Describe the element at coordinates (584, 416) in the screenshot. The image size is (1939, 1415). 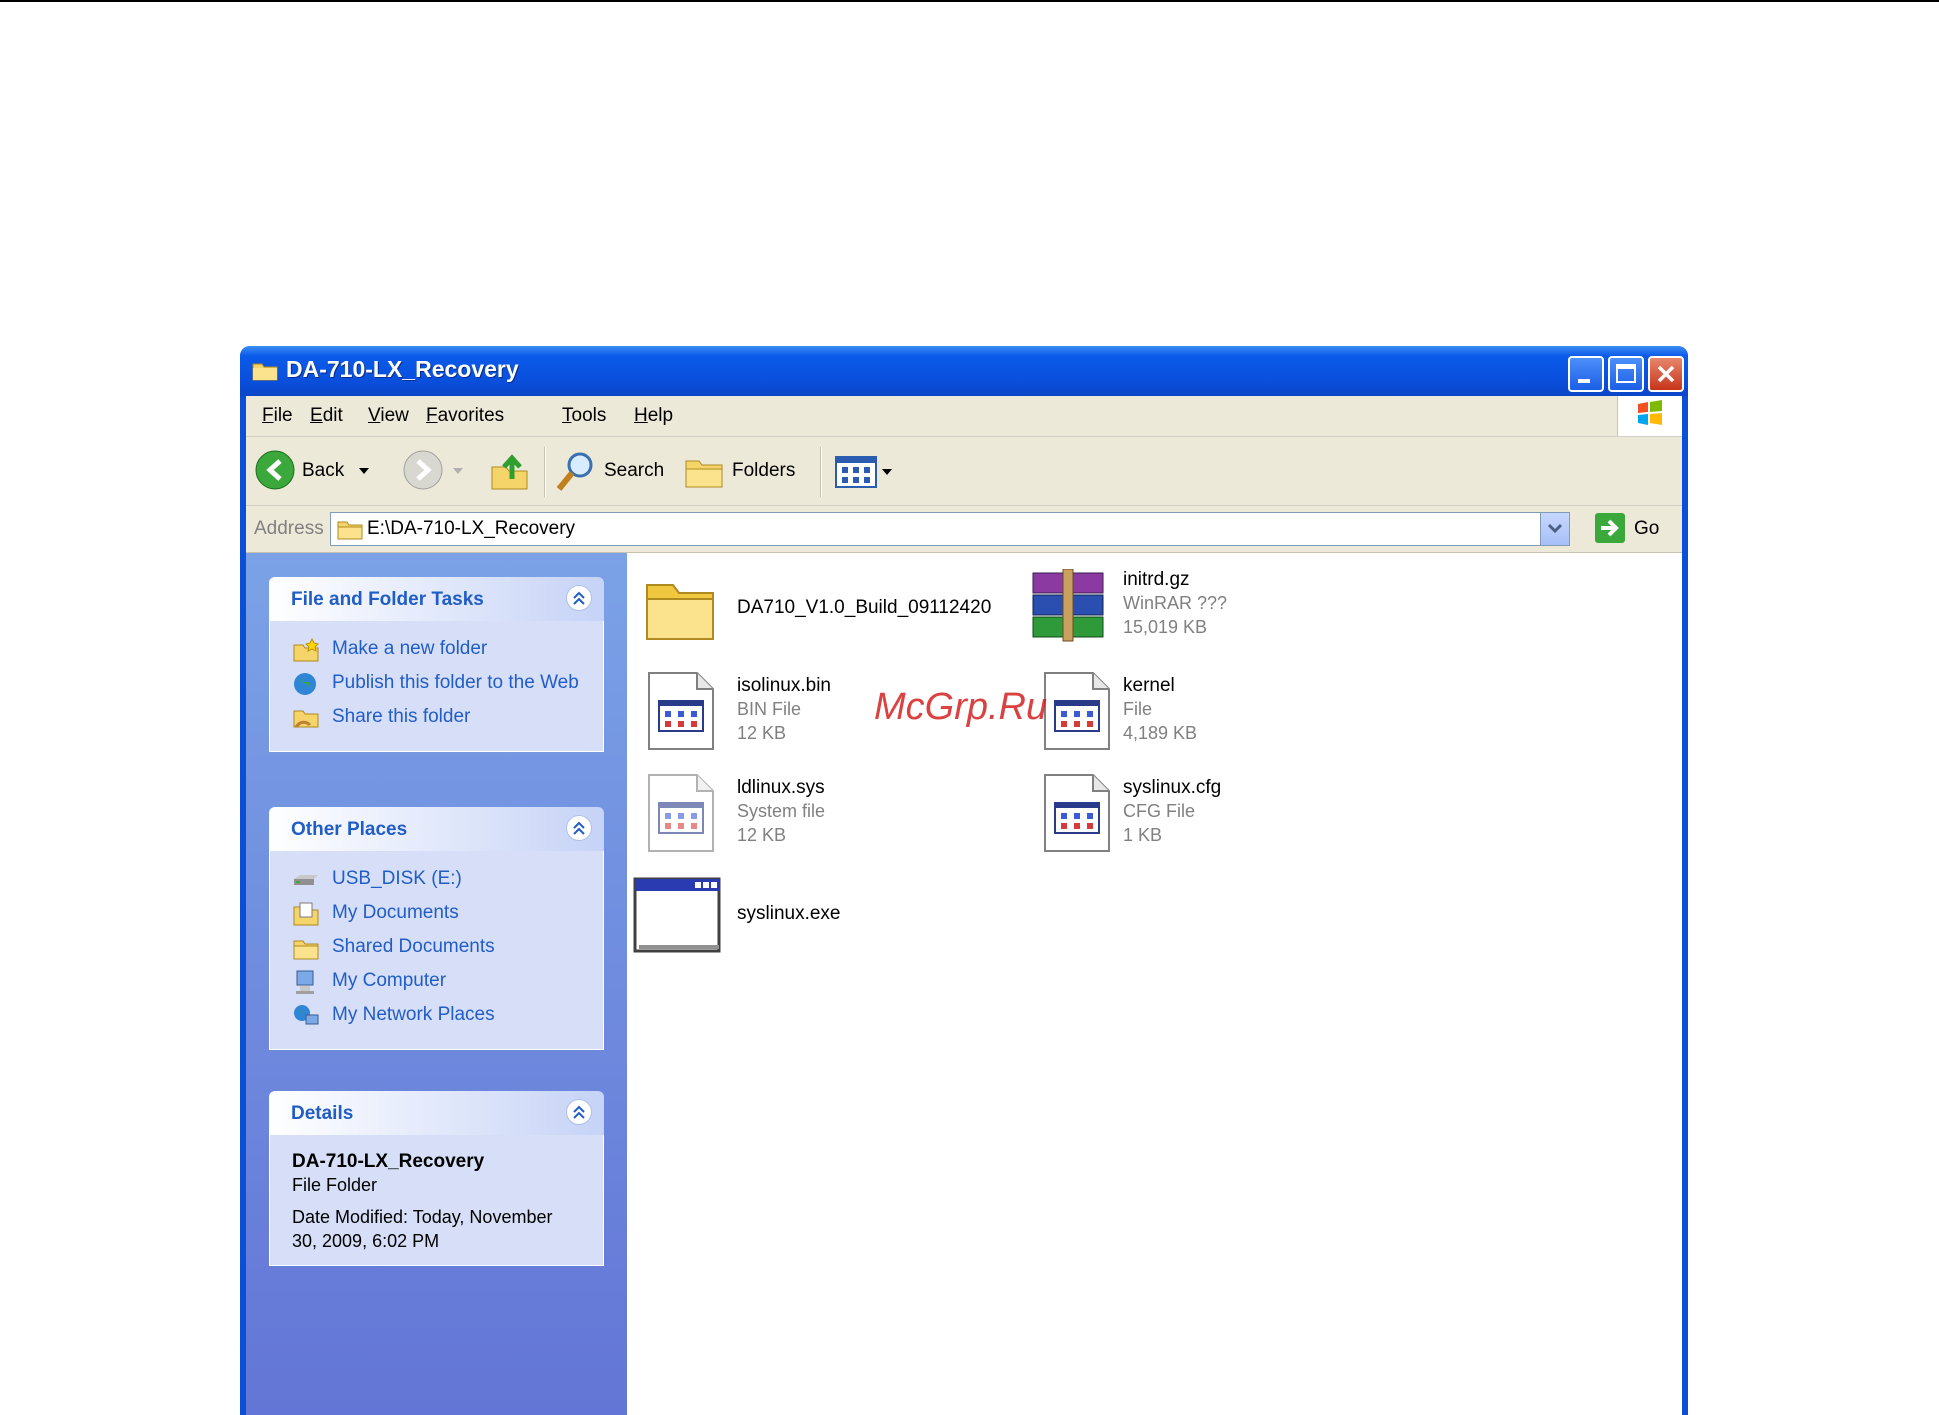
I see `menu-tools: Tools` at that location.